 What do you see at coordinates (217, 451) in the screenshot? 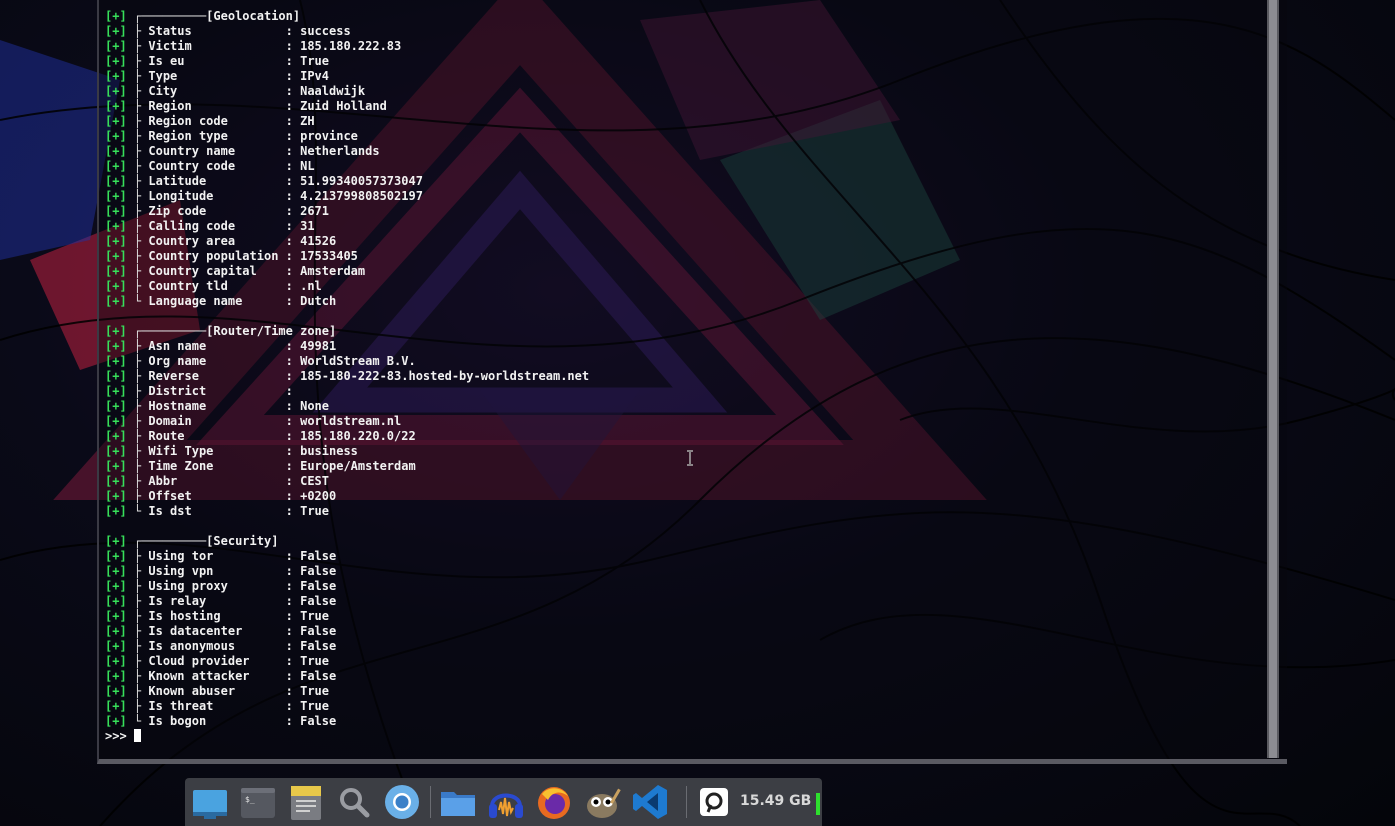
I see `field-key: Wifi Type` at bounding box center [217, 451].